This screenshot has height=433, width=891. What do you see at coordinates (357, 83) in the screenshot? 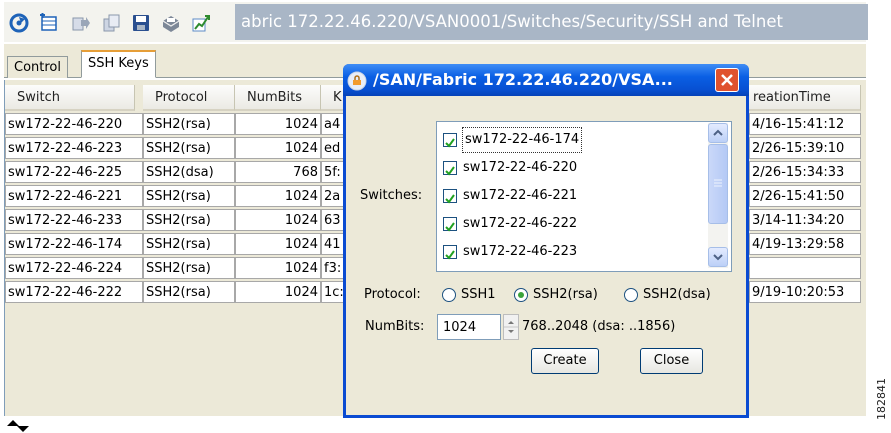
I see `app-icon` at bounding box center [357, 83].